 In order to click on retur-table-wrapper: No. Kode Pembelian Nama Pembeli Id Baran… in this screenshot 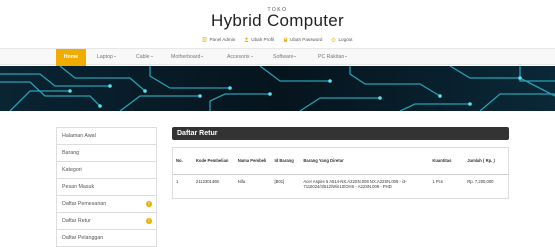, I will do `click(340, 173)`.